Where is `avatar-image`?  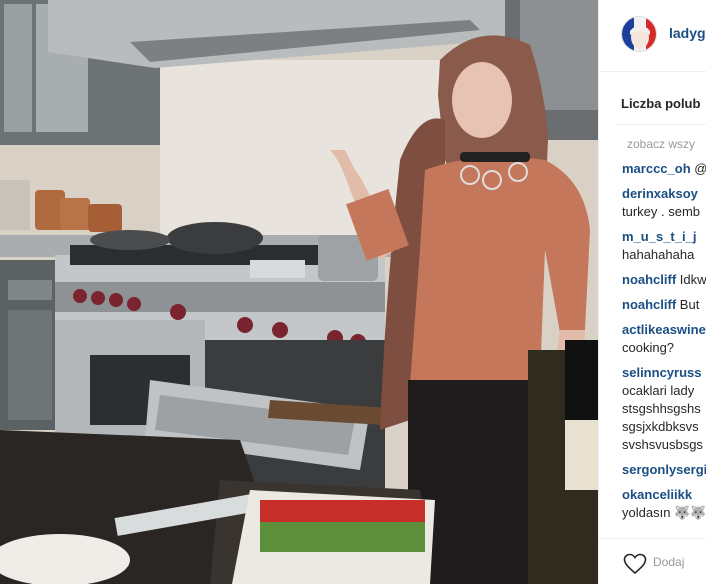 avatar-image is located at coordinates (639, 34).